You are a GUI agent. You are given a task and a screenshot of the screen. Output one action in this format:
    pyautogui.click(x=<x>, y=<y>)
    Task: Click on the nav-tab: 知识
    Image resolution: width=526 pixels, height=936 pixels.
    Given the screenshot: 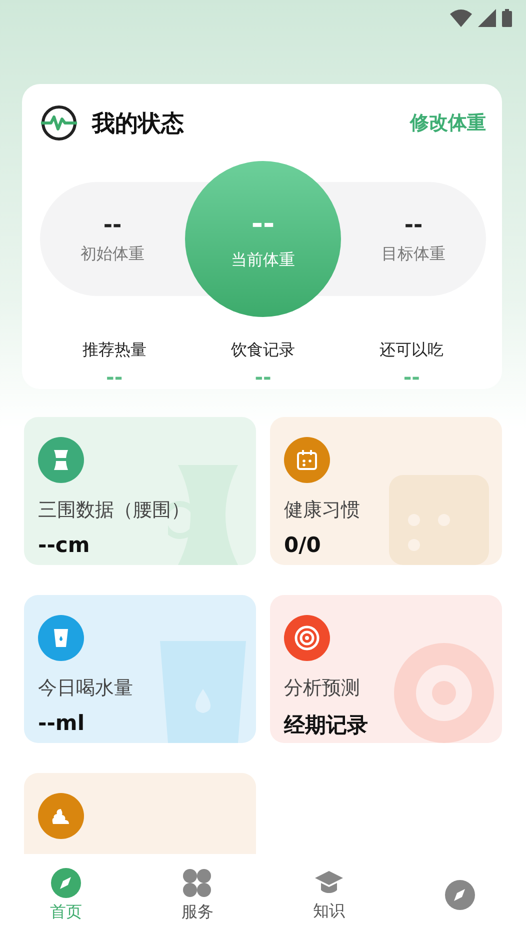 What is the action you would take?
    pyautogui.click(x=328, y=895)
    